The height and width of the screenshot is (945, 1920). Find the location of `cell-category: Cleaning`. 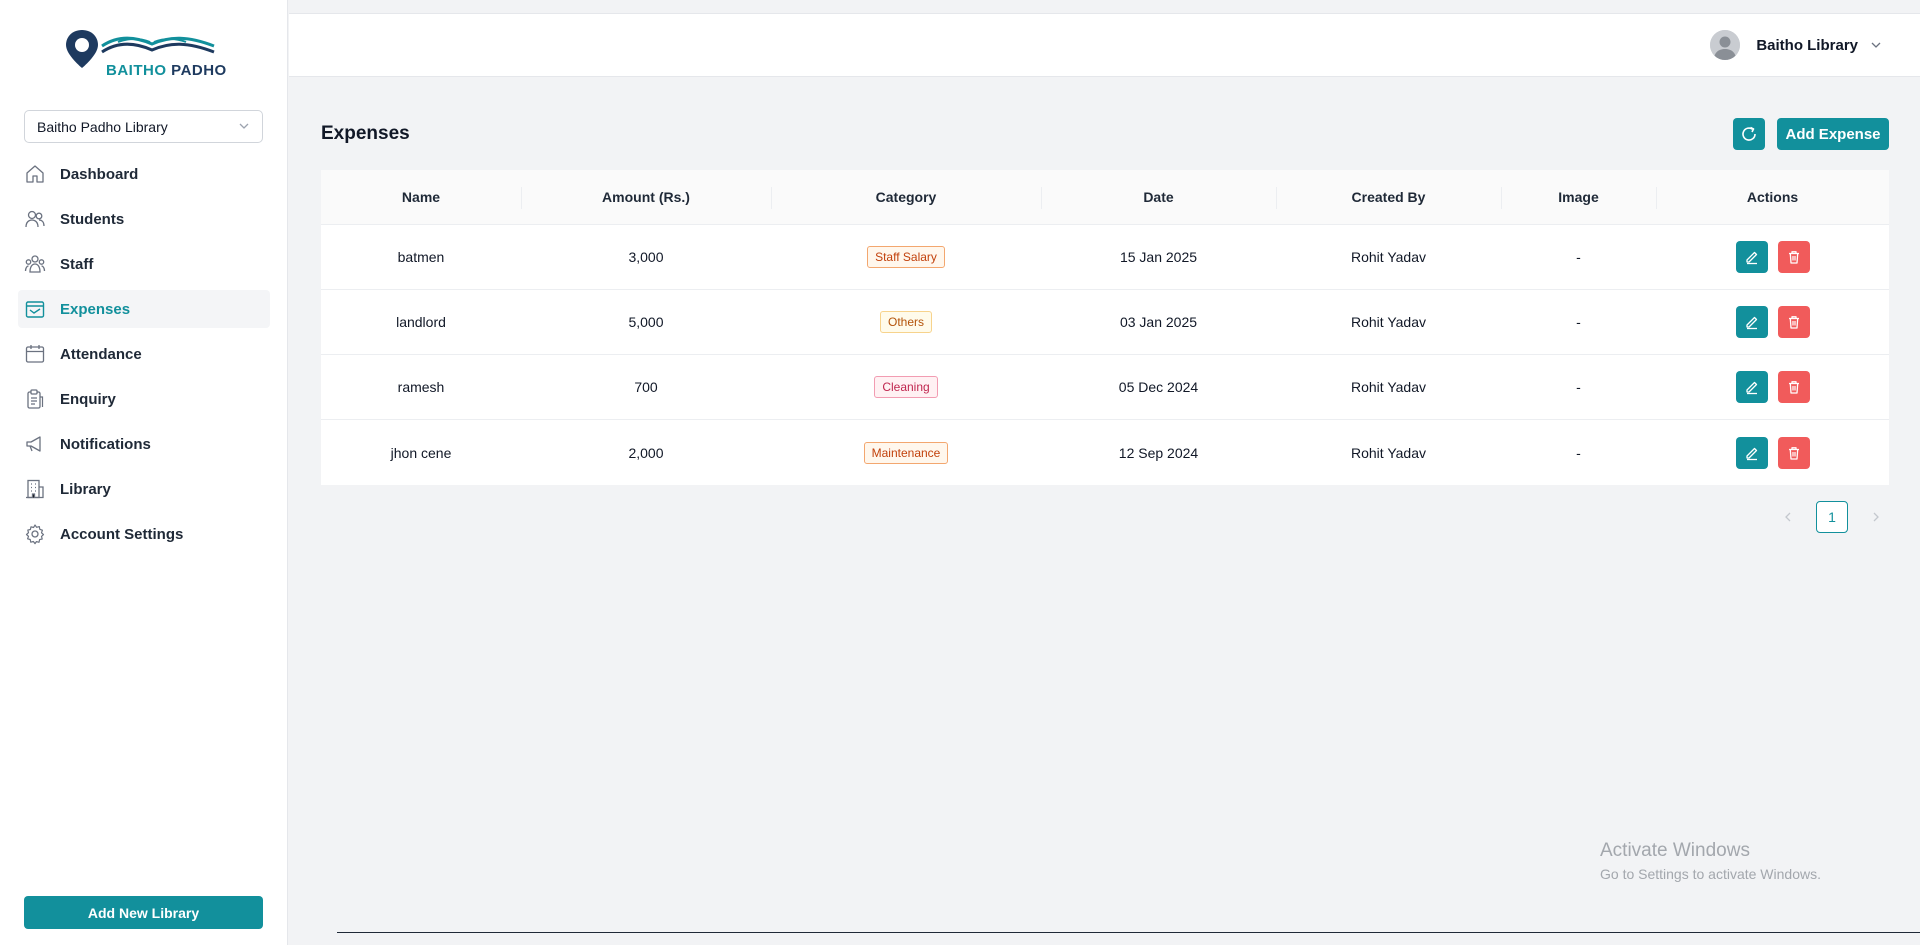

cell-category: Cleaning is located at coordinates (906, 387).